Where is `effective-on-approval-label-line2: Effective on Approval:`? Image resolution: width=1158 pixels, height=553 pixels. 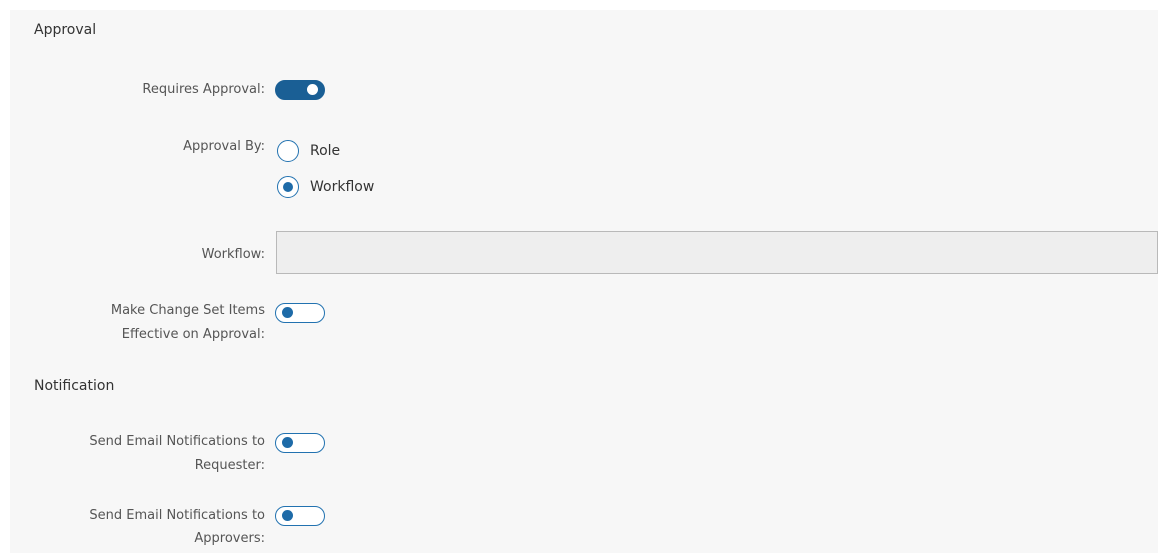 effective-on-approval-label-line2: Effective on Approval: is located at coordinates (193, 334).